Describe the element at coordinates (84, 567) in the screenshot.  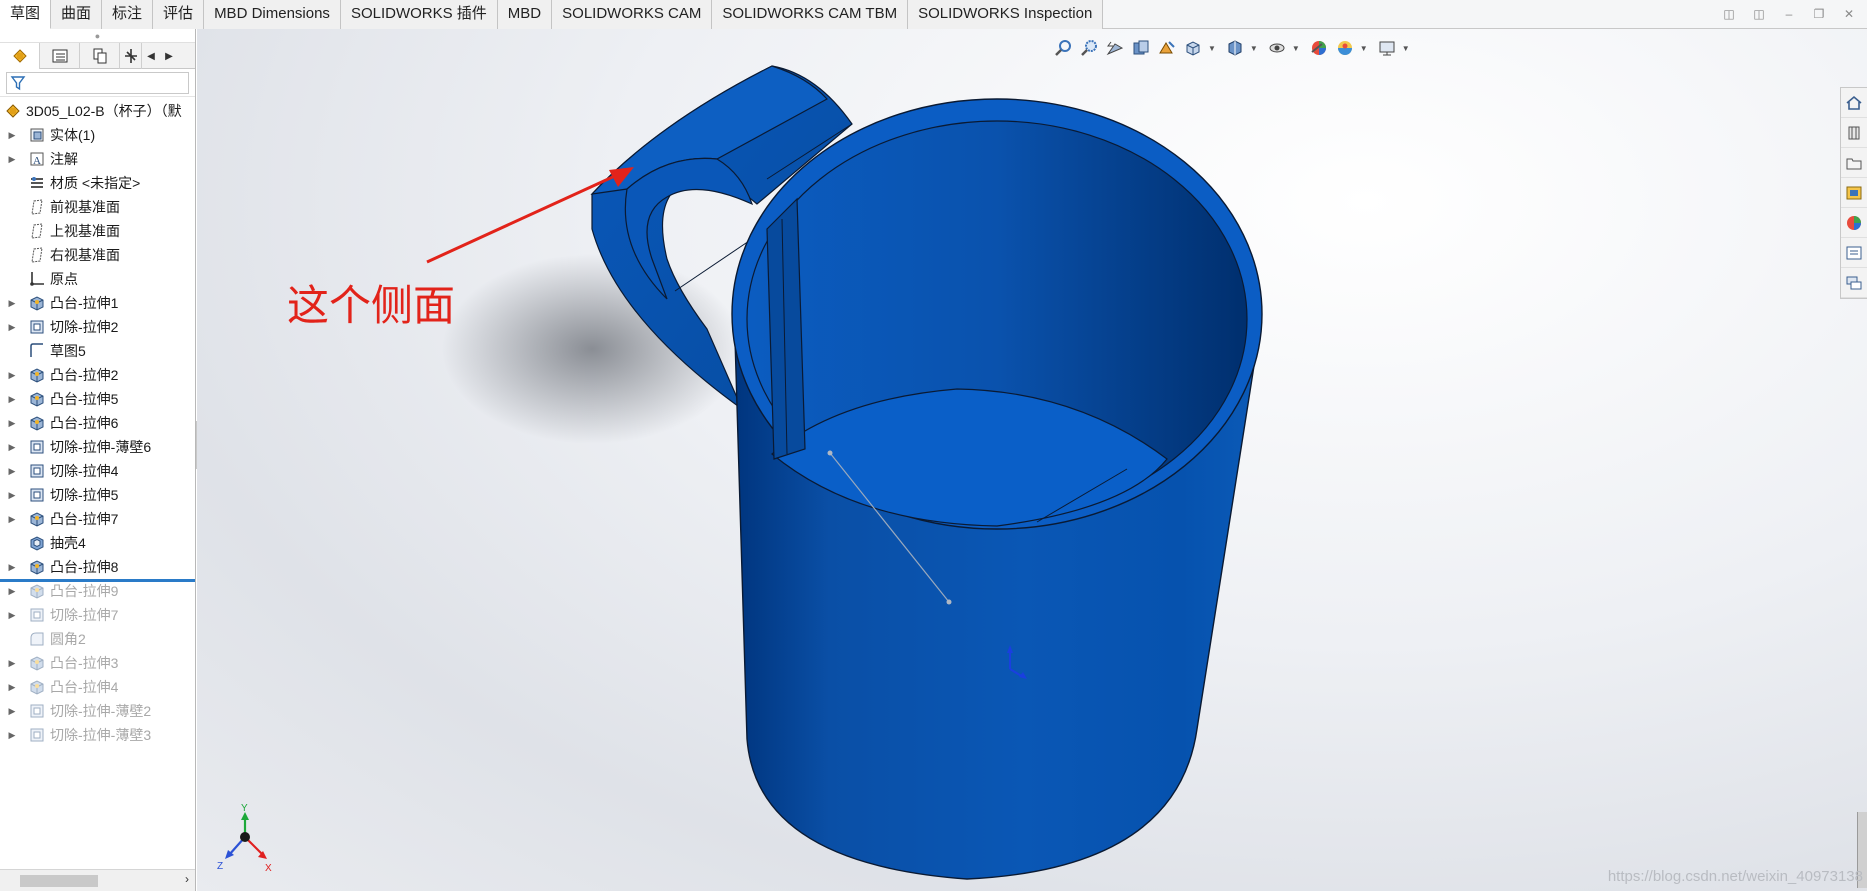
I see `tree-item-label: 凸台-拉伸8` at that location.